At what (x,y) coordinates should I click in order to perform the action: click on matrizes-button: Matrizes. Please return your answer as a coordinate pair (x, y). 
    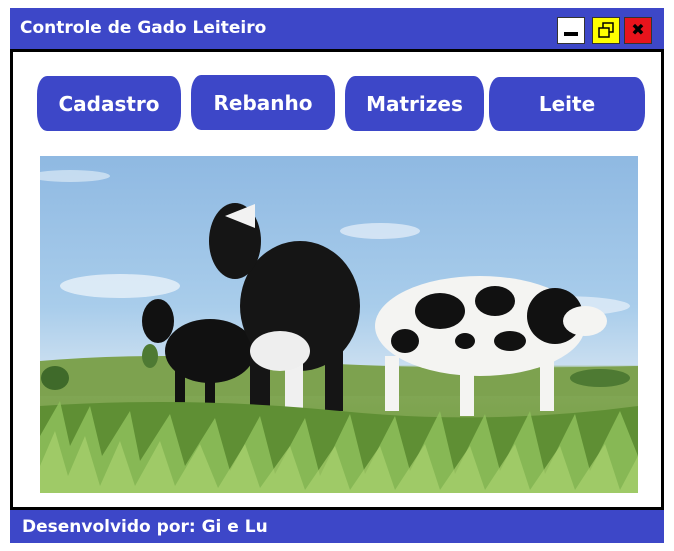
    Looking at the image, I should click on (414, 103).